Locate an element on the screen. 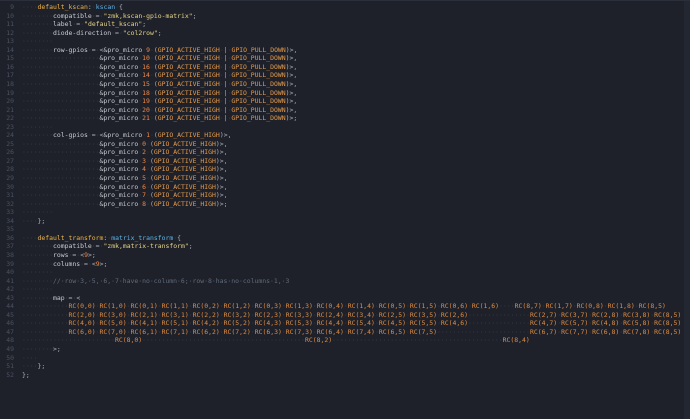  code-line: 51 ····}; is located at coordinates (345, 366).